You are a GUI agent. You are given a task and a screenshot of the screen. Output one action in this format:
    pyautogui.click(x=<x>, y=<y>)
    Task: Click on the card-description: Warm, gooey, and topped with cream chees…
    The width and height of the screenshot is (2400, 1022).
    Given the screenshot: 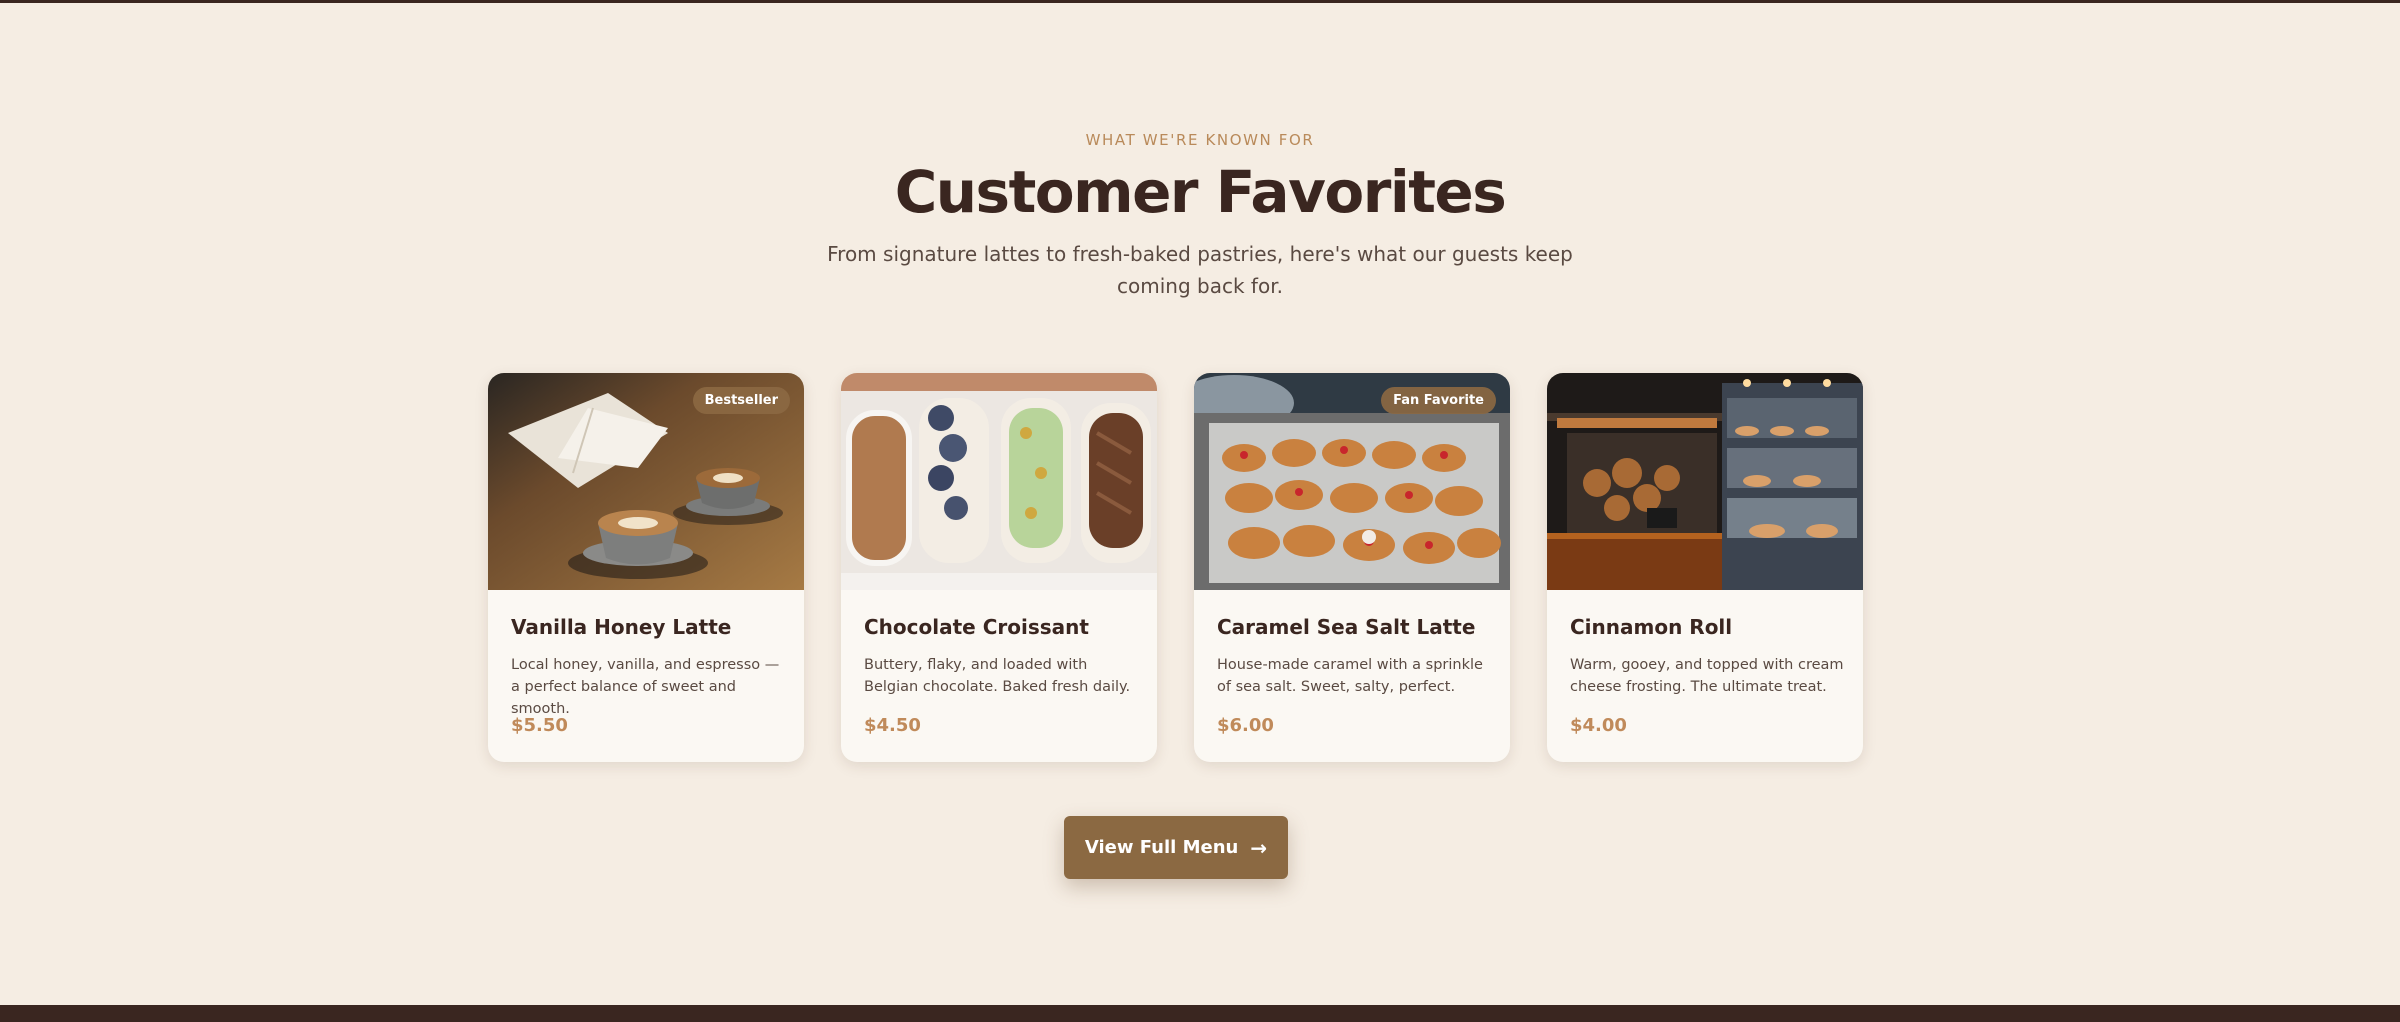 What is the action you would take?
    pyautogui.click(x=1707, y=676)
    